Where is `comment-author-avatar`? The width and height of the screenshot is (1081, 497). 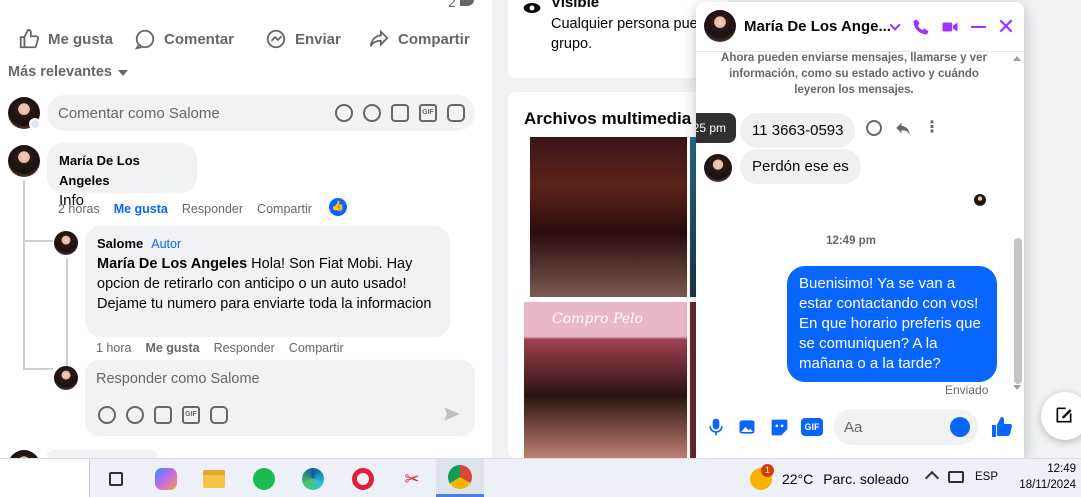
comment-author-avatar is located at coordinates (24, 161).